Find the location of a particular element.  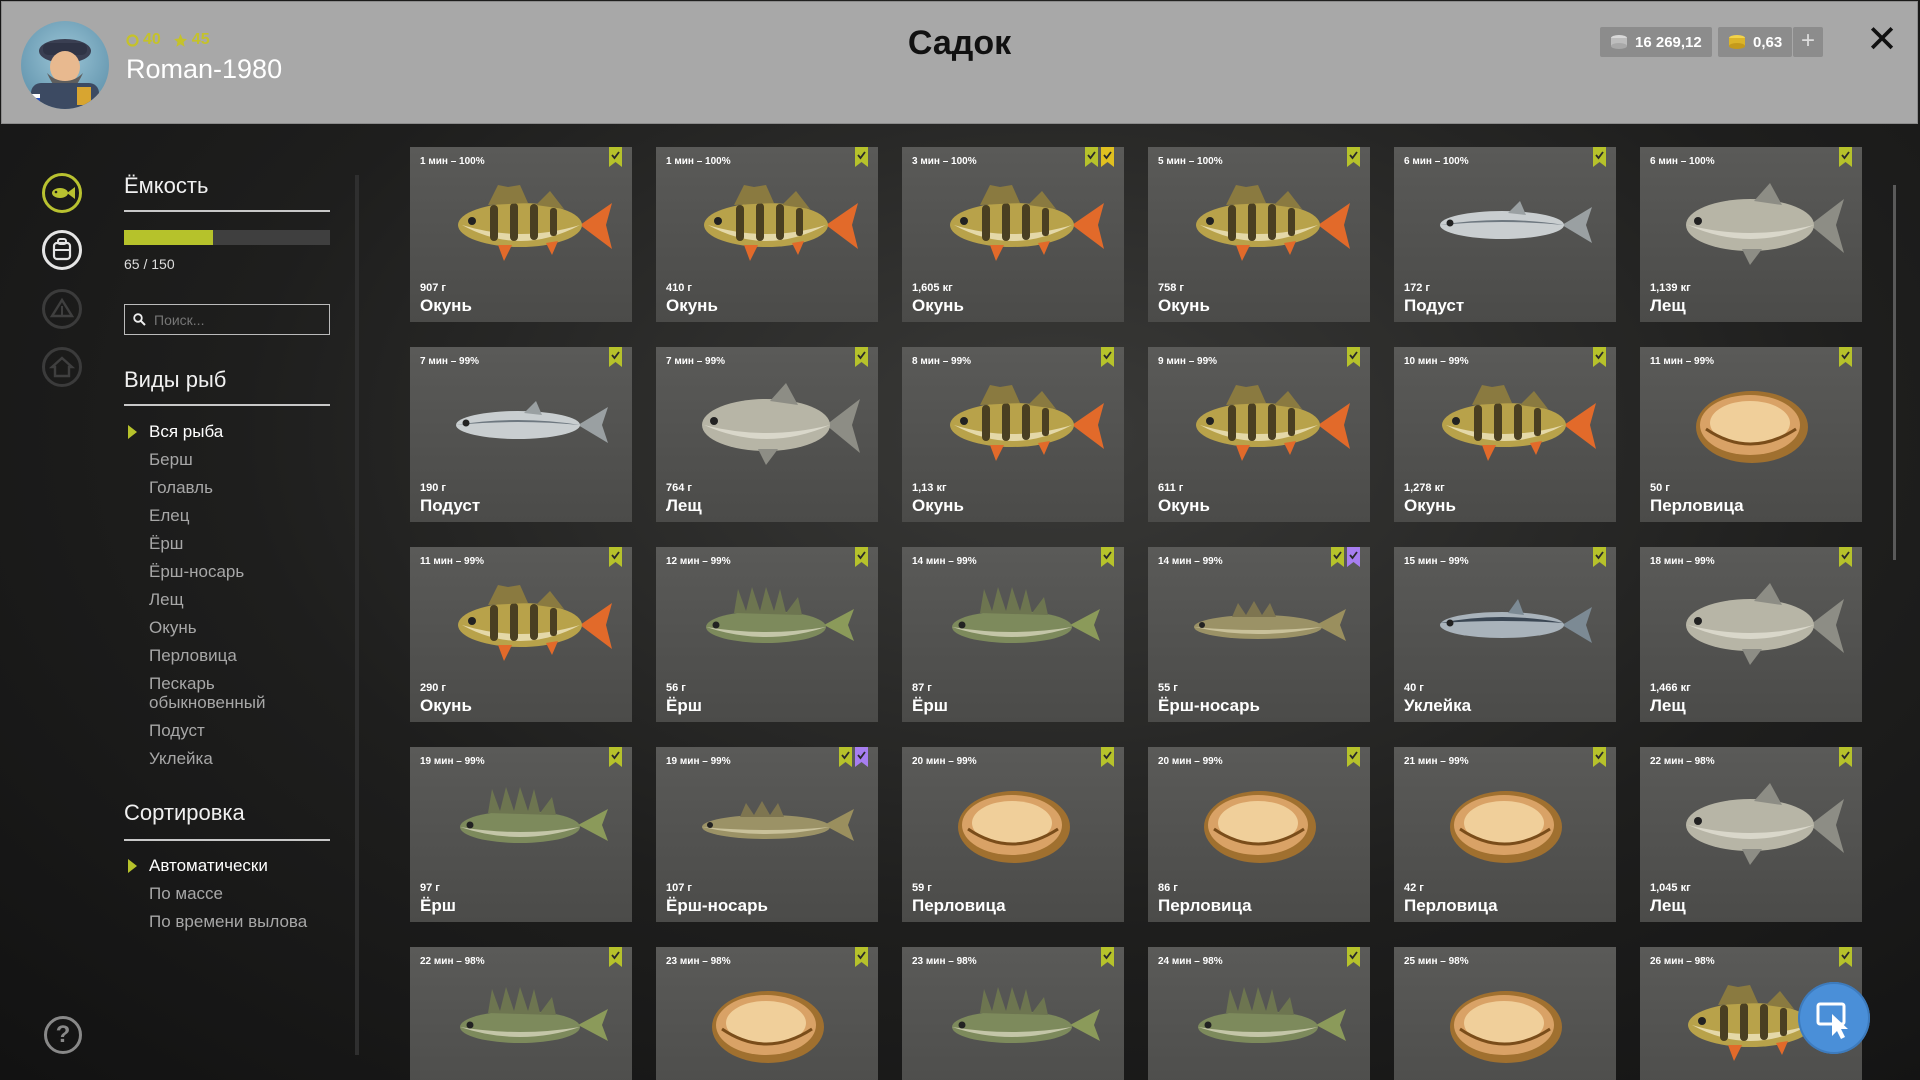

silver-balance: 16 269,12 is located at coordinates (1656, 42).